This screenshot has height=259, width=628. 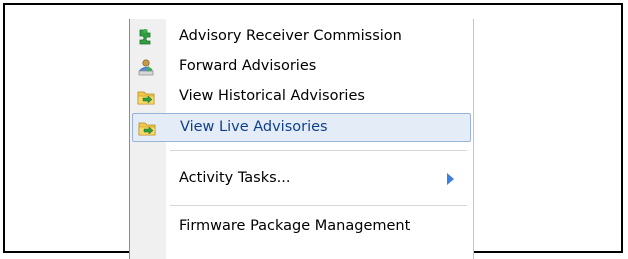 What do you see at coordinates (254, 127) in the screenshot?
I see `menu-item-label: View Live Advisories` at bounding box center [254, 127].